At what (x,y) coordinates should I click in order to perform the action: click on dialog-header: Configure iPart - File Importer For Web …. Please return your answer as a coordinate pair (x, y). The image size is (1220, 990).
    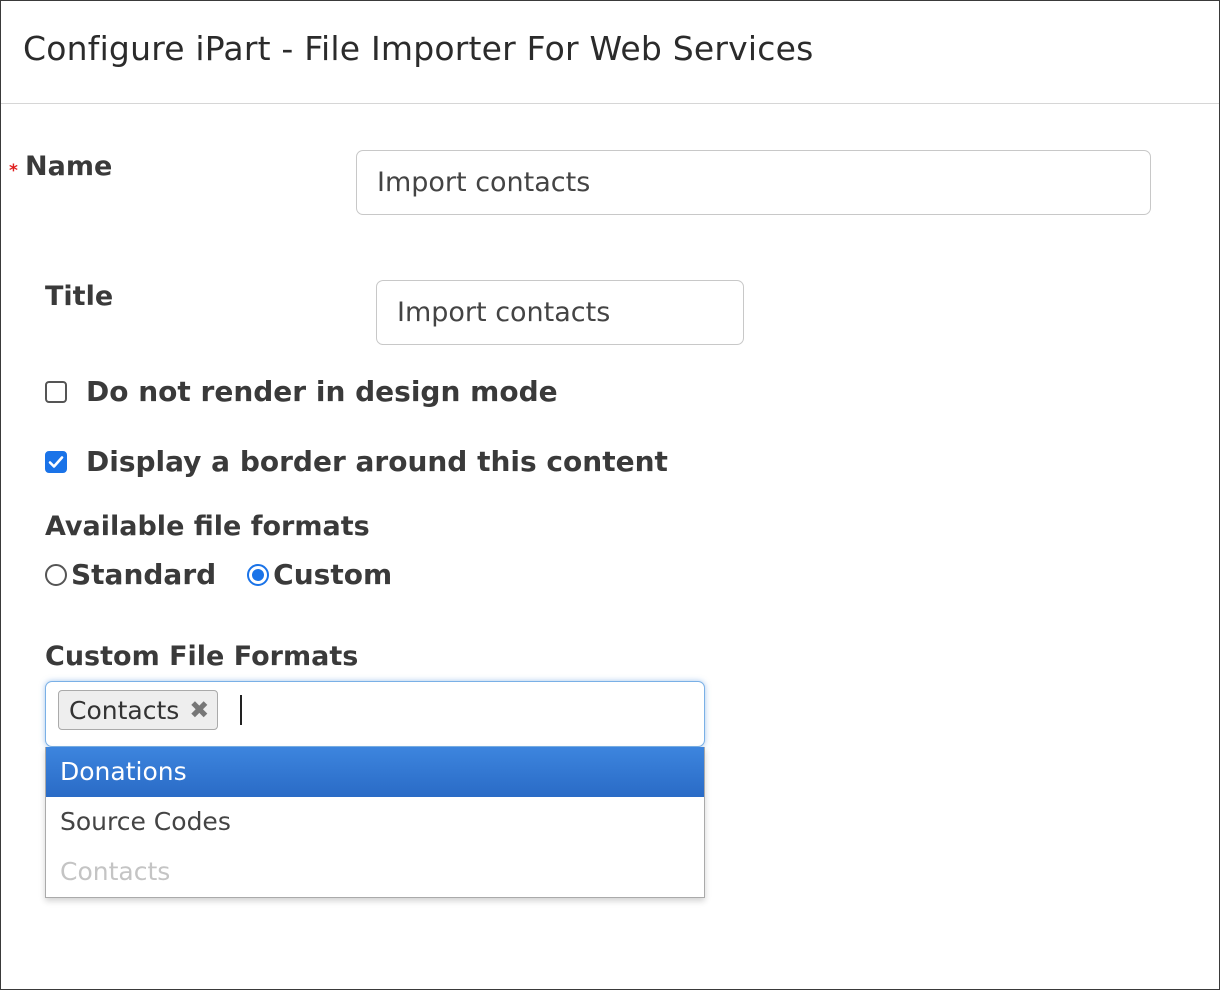
    Looking at the image, I should click on (610, 52).